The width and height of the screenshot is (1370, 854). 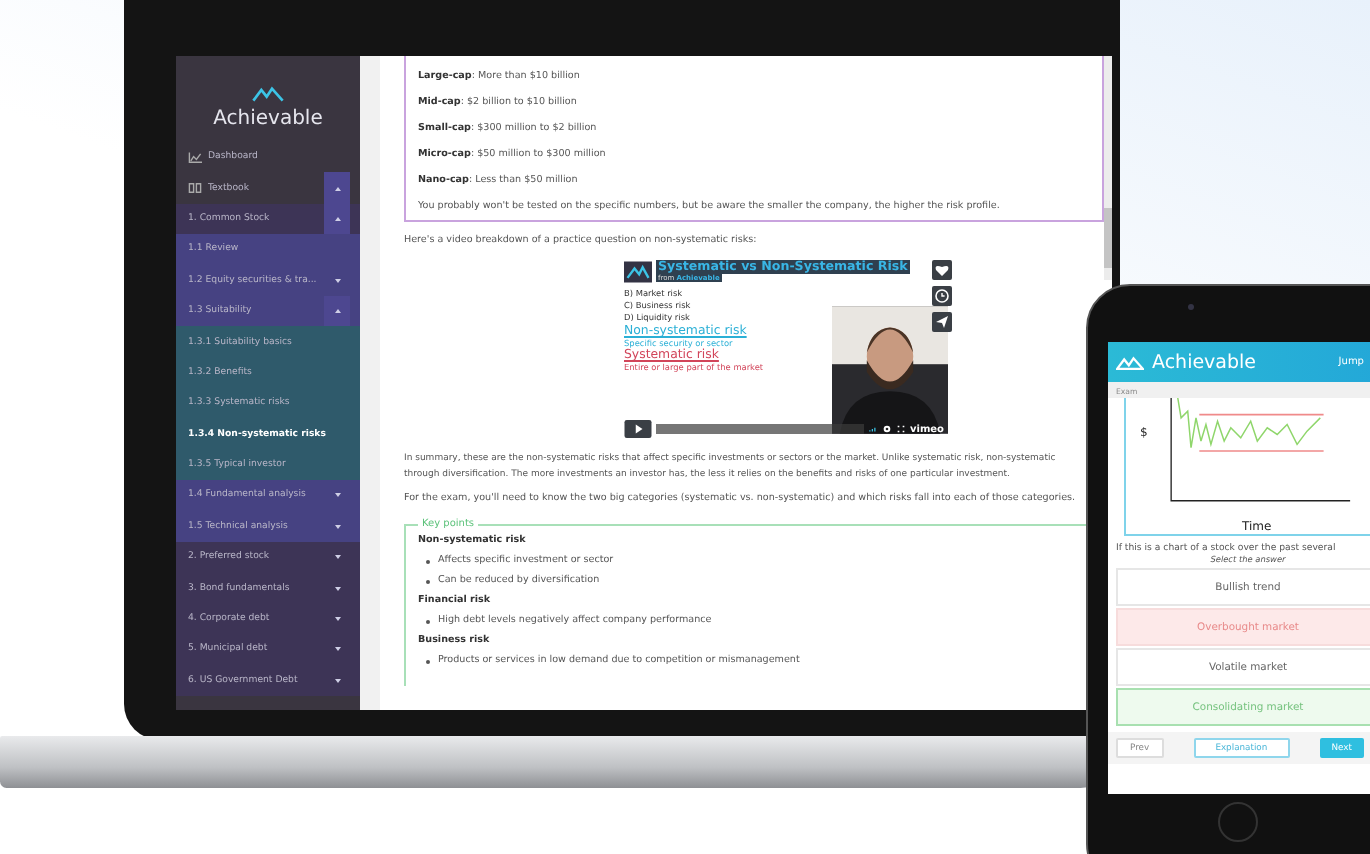 What do you see at coordinates (638, 429) in the screenshot?
I see `play-icon` at bounding box center [638, 429].